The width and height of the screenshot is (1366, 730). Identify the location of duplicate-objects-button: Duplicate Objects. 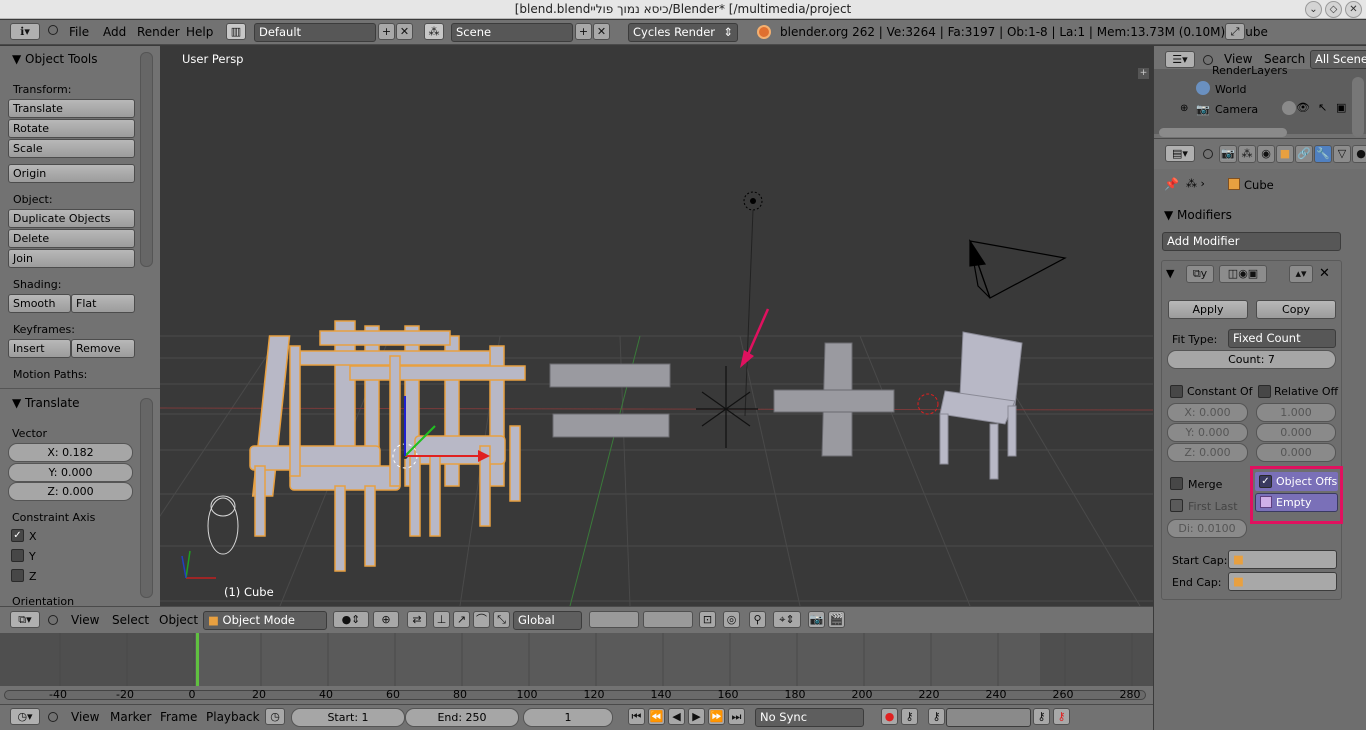
(71, 218).